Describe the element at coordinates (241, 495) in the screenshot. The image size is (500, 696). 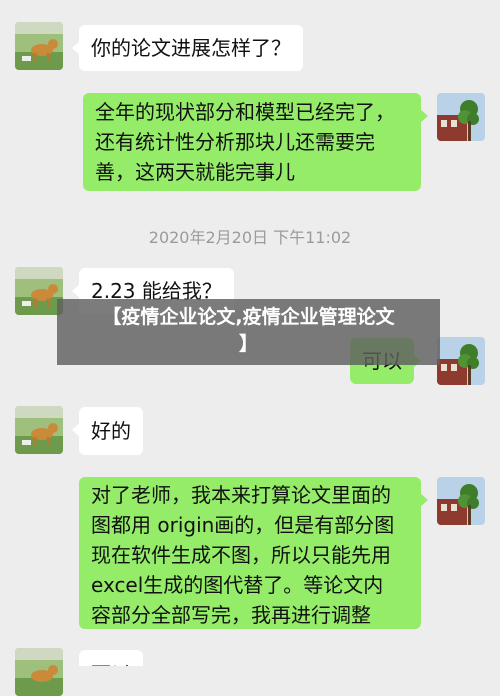
I see `message-line: 对了老师，我本来打算论文里面的` at that location.